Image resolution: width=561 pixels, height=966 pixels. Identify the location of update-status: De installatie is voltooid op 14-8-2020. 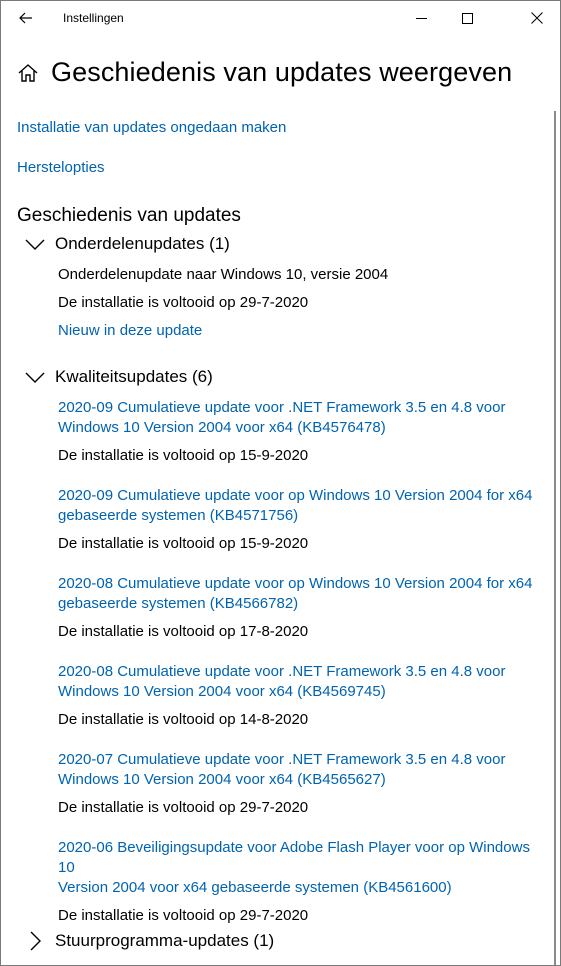
(183, 719).